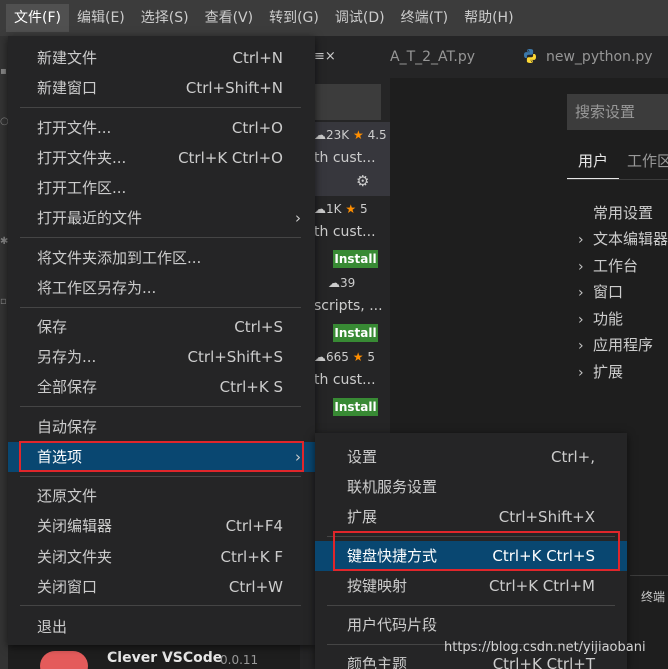 The width and height of the screenshot is (668, 669). What do you see at coordinates (600, 318) in the screenshot?
I see `settings-tree-features: › 功能` at bounding box center [600, 318].